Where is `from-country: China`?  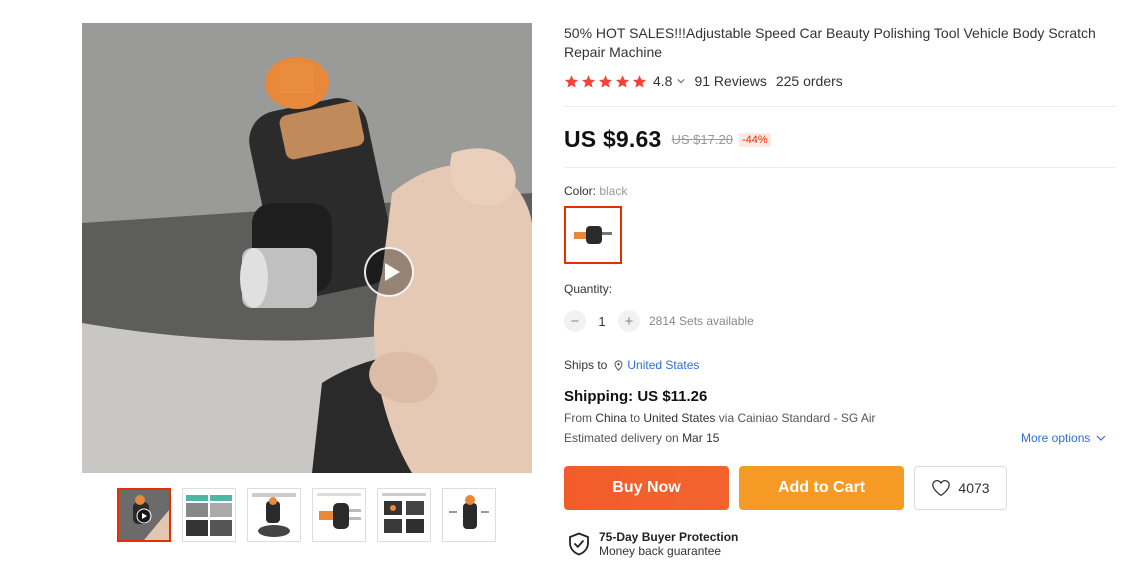
from-country: China is located at coordinates (611, 418).